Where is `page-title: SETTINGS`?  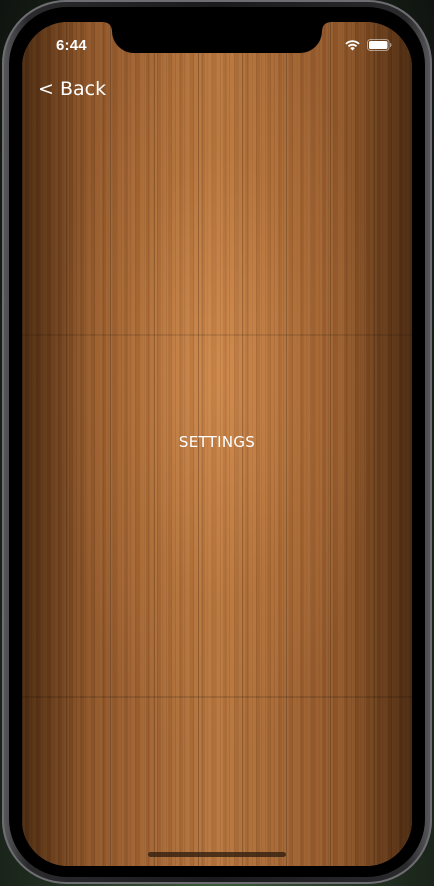
page-title: SETTINGS is located at coordinates (217, 442).